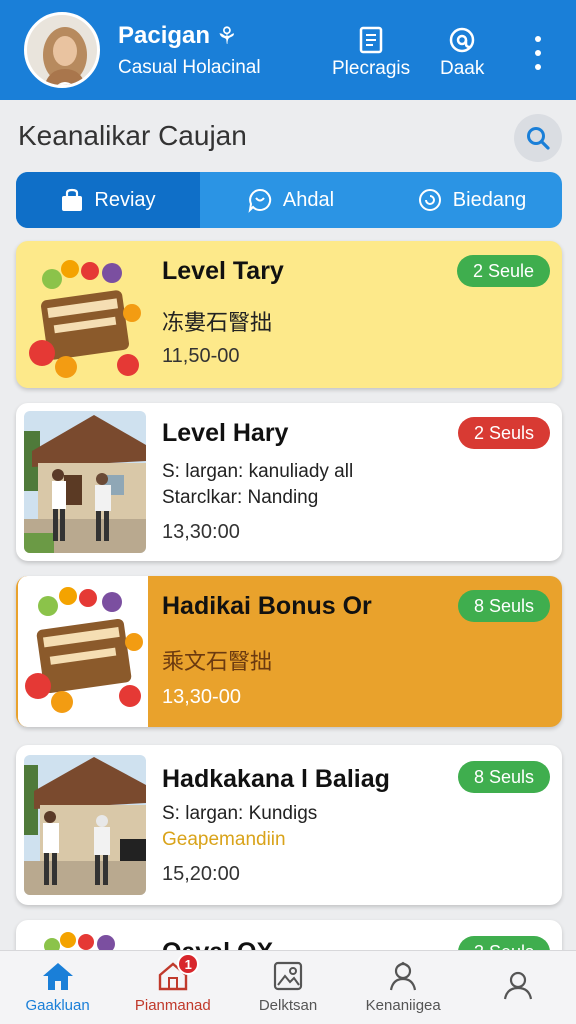  I want to click on item-detail: Geapemandiin, so click(224, 839).